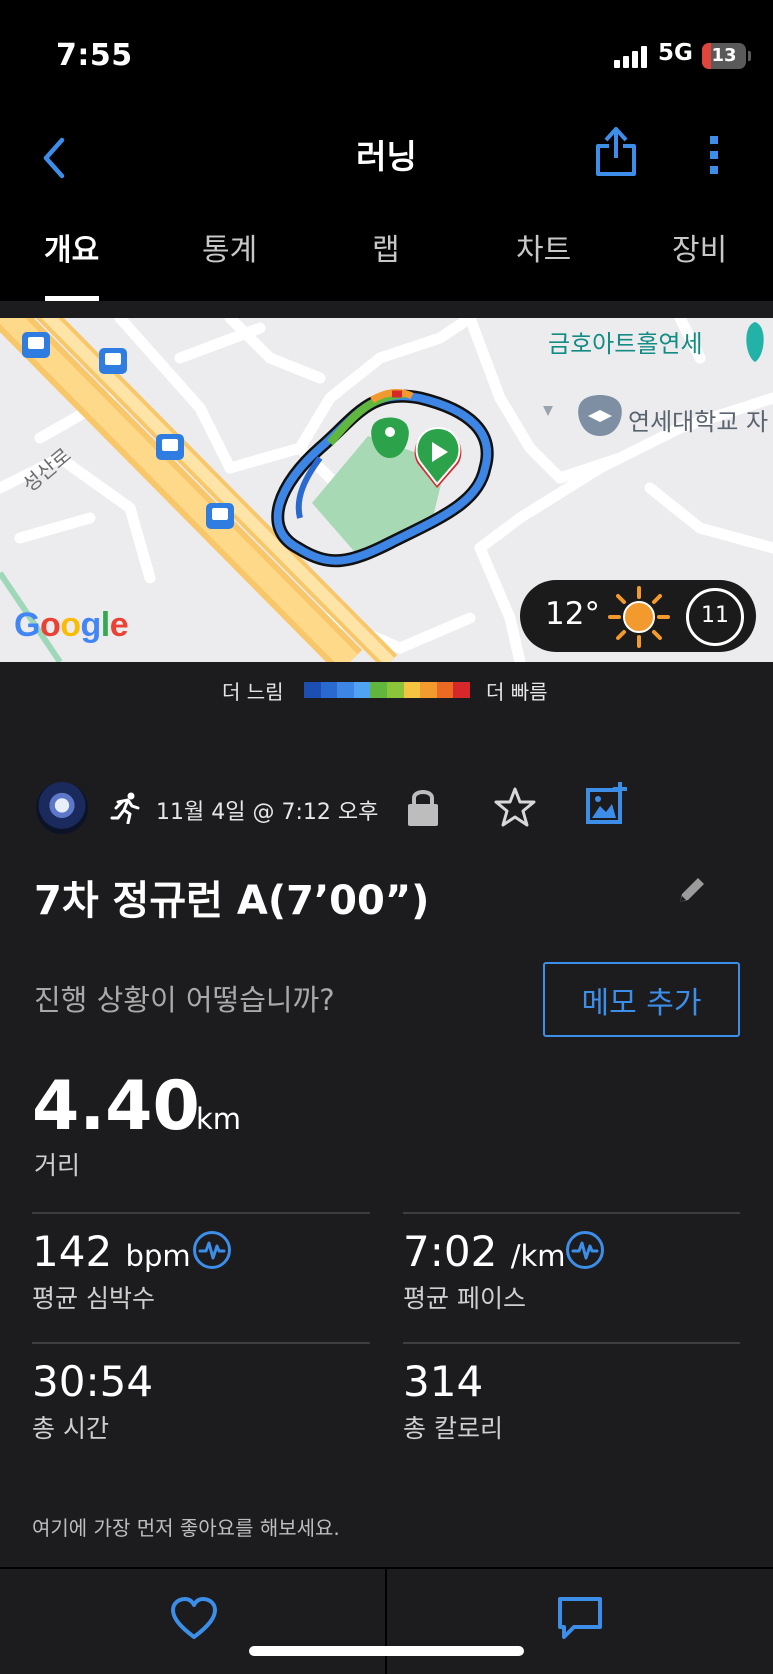  I want to click on pencil-icon, so click(692, 890).